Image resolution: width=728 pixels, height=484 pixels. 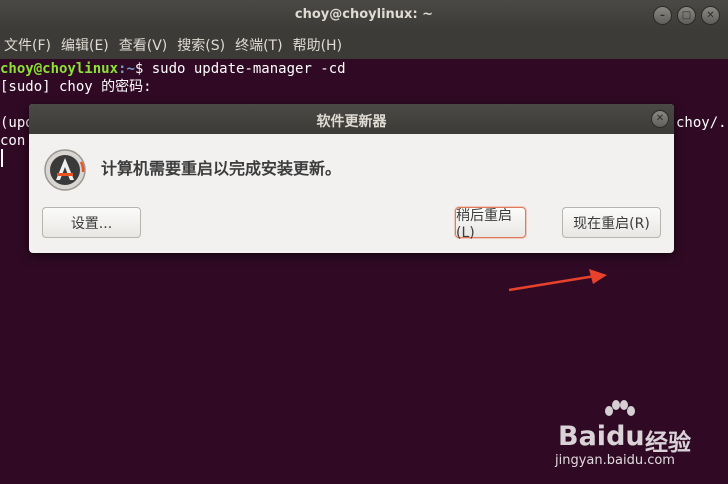 What do you see at coordinates (611, 222) in the screenshot?
I see `restart-now-button: 现在重启(R)` at bounding box center [611, 222].